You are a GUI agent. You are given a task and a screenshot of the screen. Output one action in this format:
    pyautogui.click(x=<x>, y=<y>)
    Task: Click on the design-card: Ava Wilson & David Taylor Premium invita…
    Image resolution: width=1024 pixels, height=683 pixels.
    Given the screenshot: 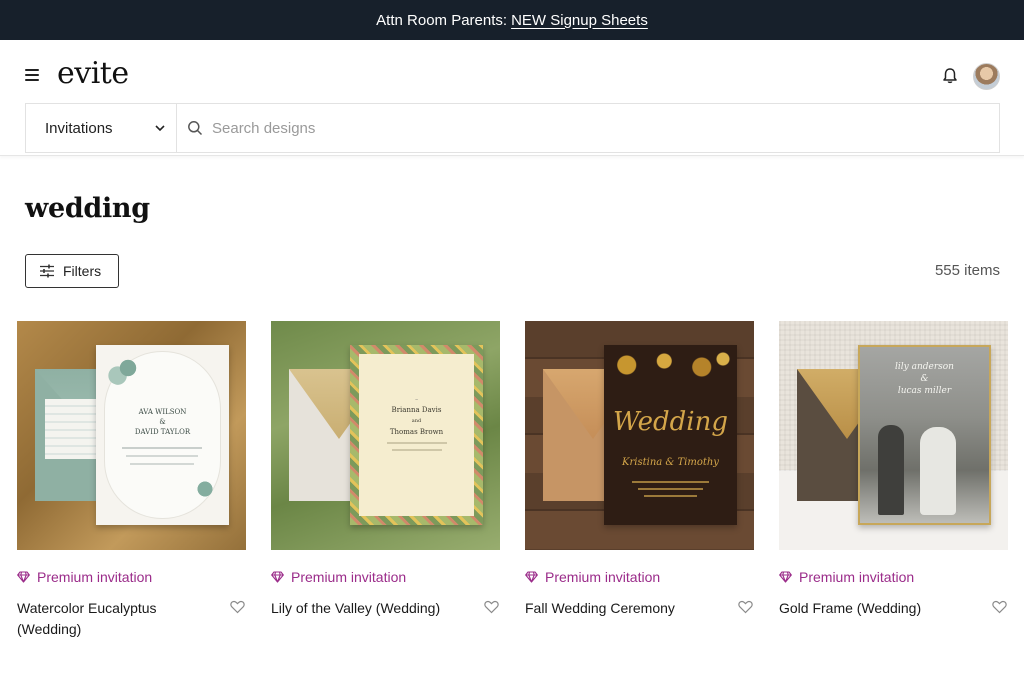 What is the action you would take?
    pyautogui.click(x=131, y=480)
    